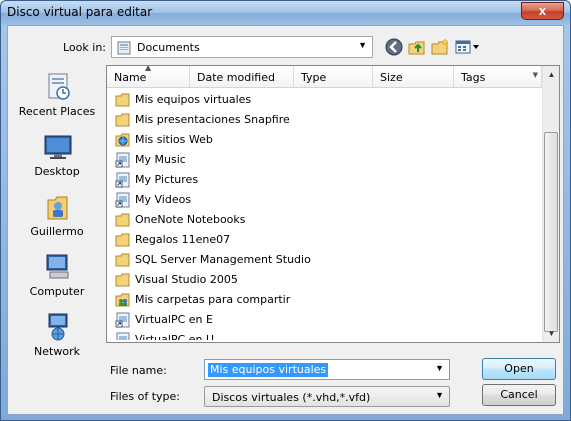 This screenshot has height=421, width=571. I want to click on look-in-value: Documents, so click(168, 47).